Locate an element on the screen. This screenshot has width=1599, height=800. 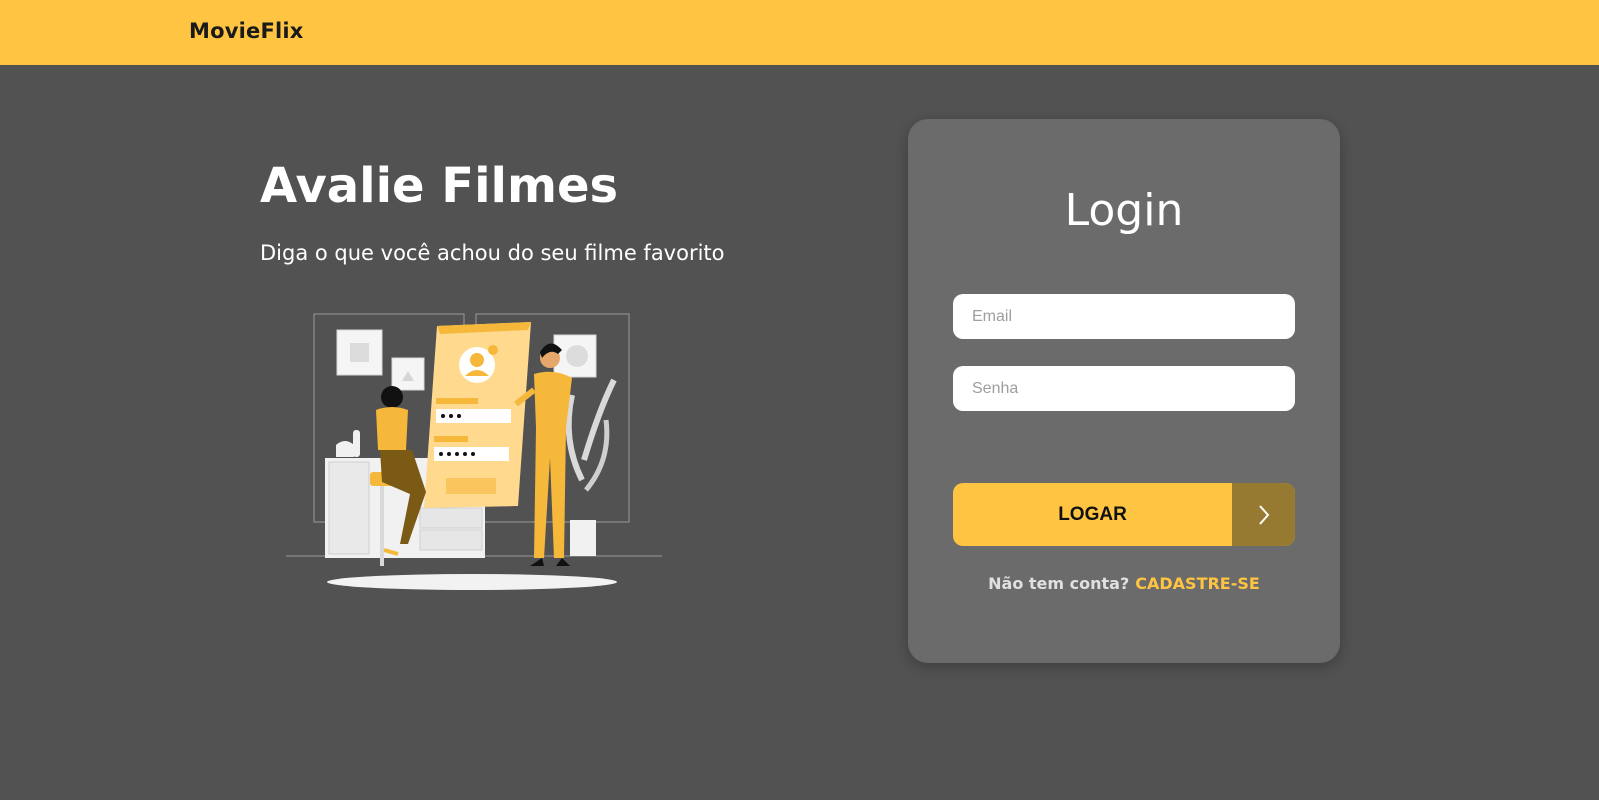
login-button: LOGAR is located at coordinates (1124, 514).